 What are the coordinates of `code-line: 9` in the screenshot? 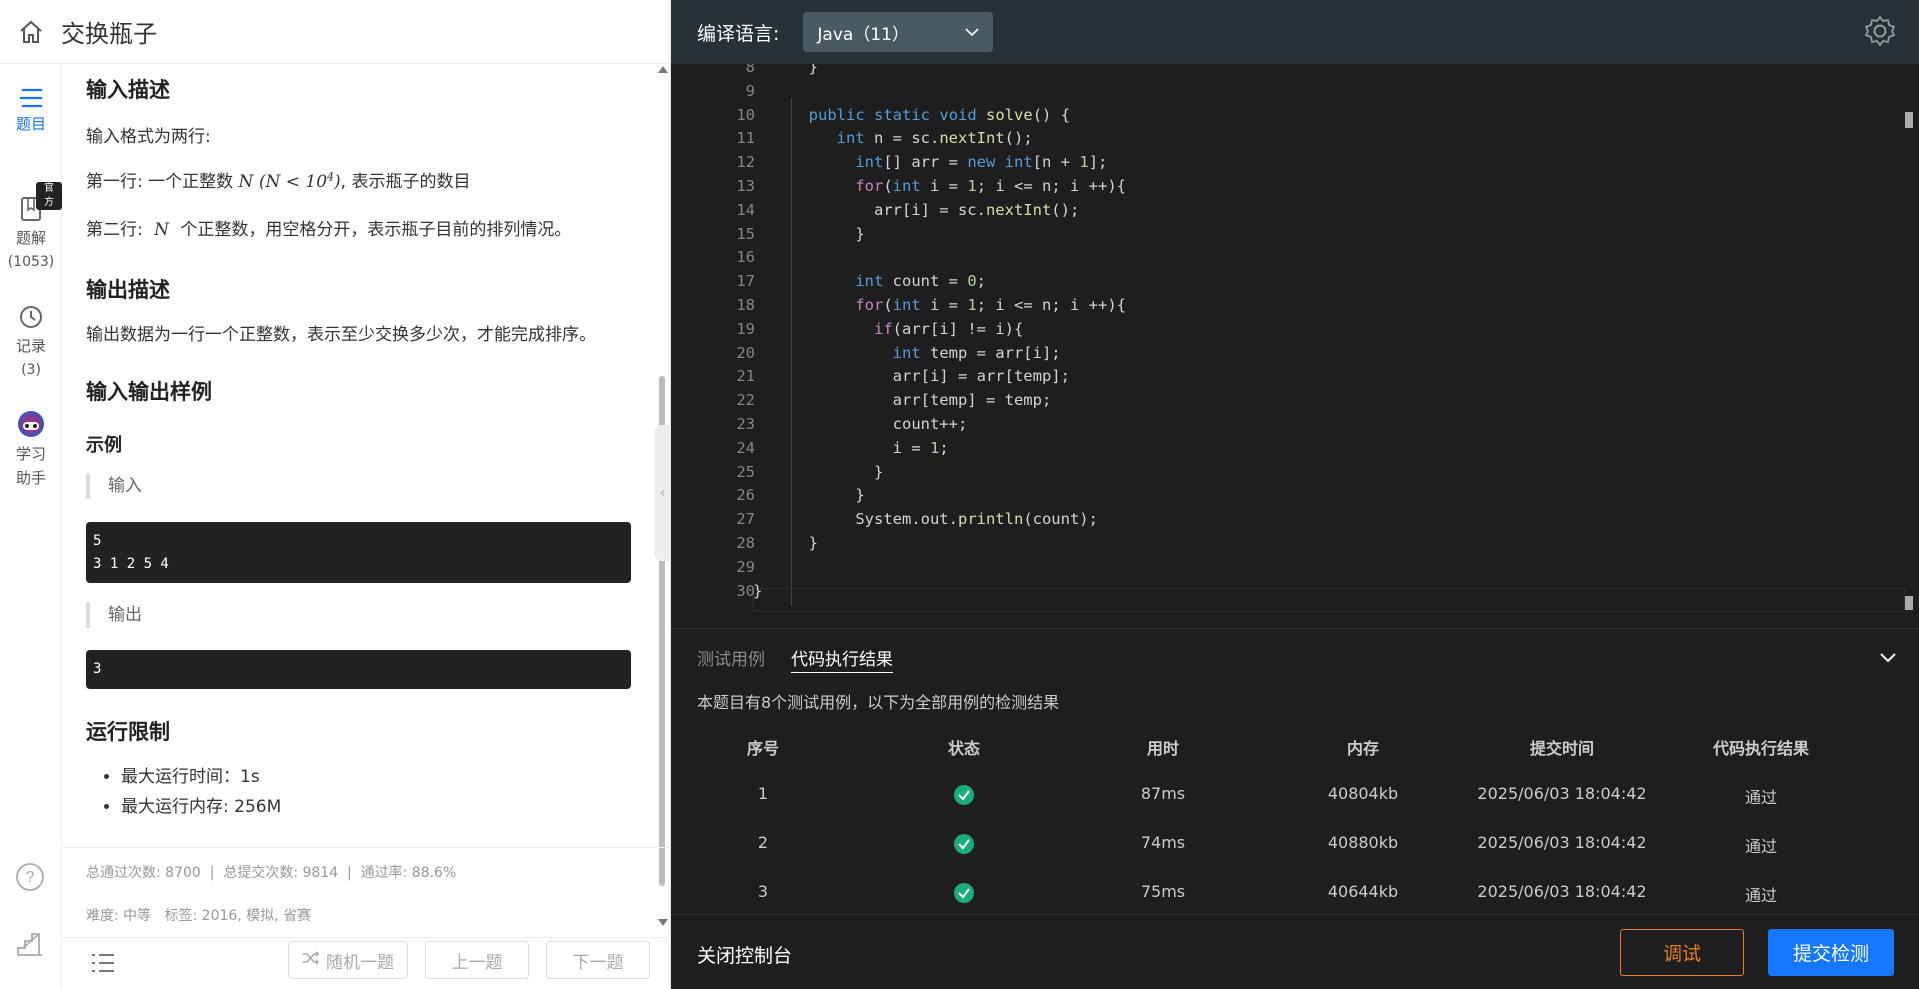 It's located at (750, 90).